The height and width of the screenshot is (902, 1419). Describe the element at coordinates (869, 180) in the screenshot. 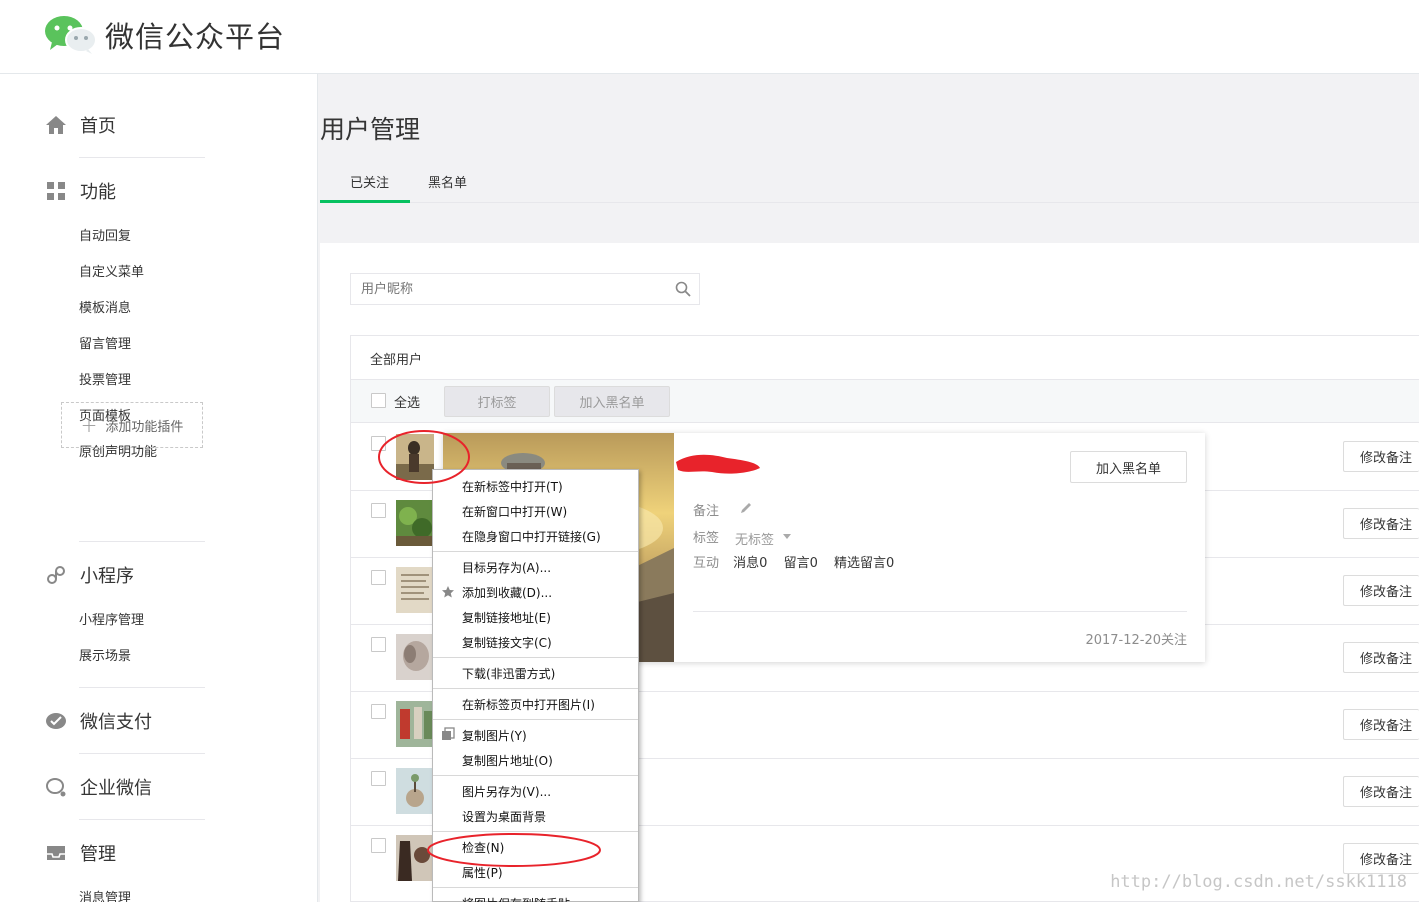

I see `user-tabs: 已关注 黑名单` at that location.